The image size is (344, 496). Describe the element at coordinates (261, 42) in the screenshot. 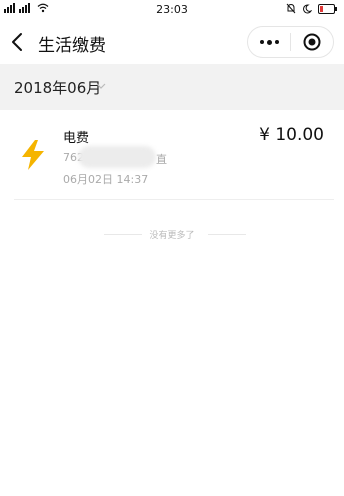

I see `more-dots-icon` at that location.